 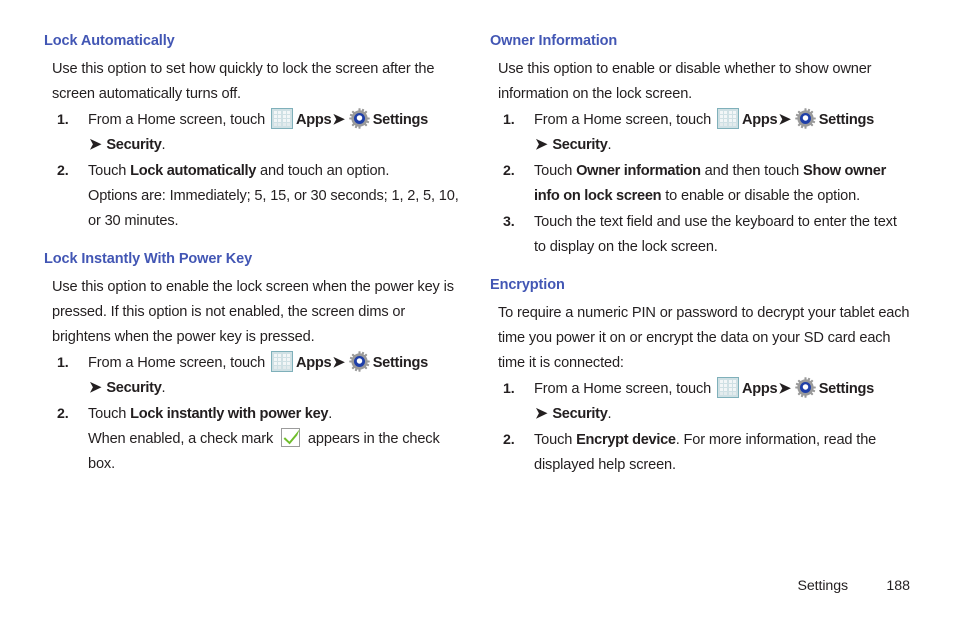 I want to click on step-bold-term: Encrypt device, so click(x=626, y=440).